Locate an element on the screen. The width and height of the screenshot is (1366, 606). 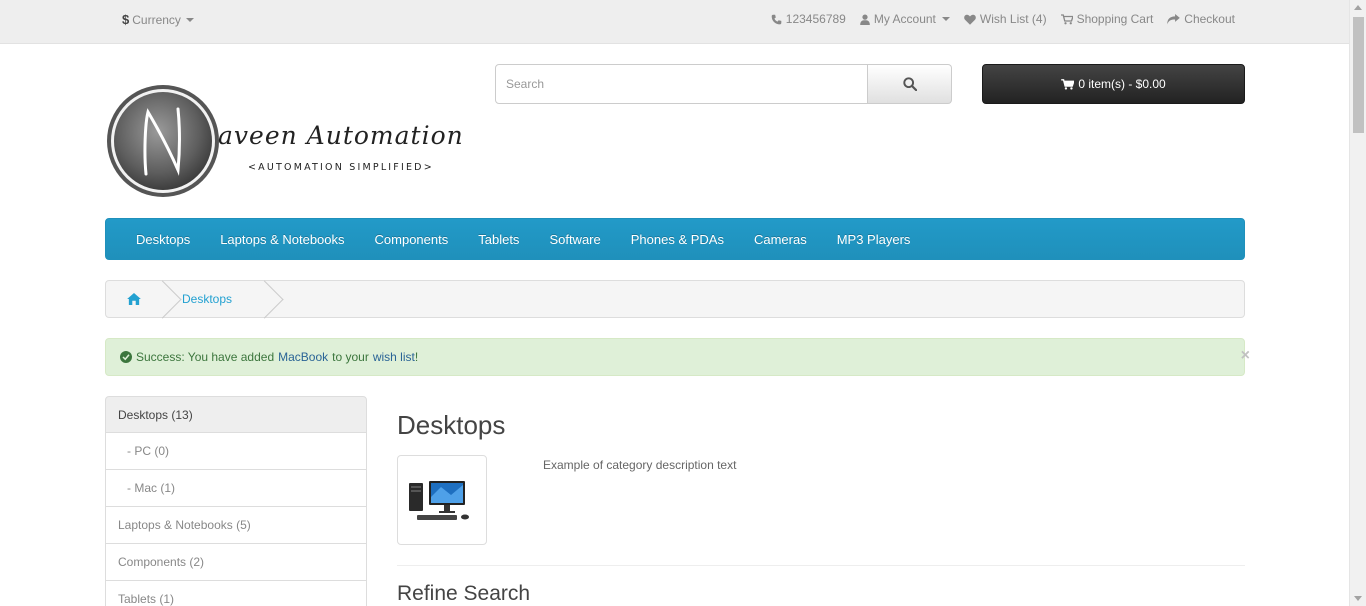
menu-item-laptops-notebooks: Laptops & Notebooks is located at coordinates (282, 239).